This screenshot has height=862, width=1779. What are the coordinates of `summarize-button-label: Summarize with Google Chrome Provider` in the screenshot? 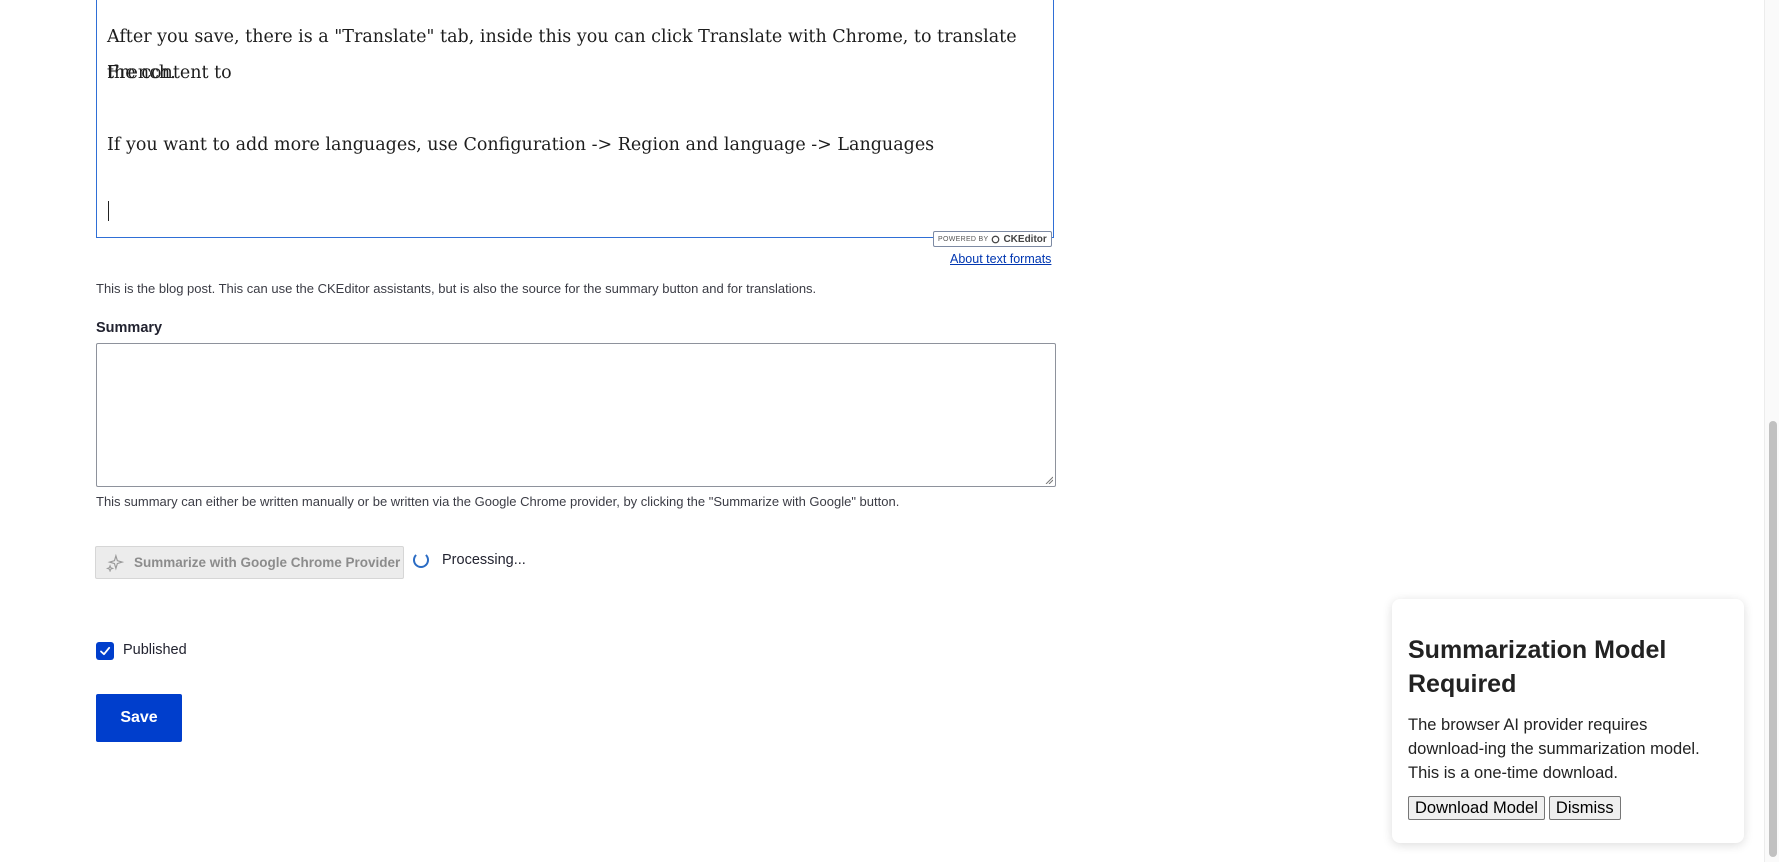 It's located at (267, 562).